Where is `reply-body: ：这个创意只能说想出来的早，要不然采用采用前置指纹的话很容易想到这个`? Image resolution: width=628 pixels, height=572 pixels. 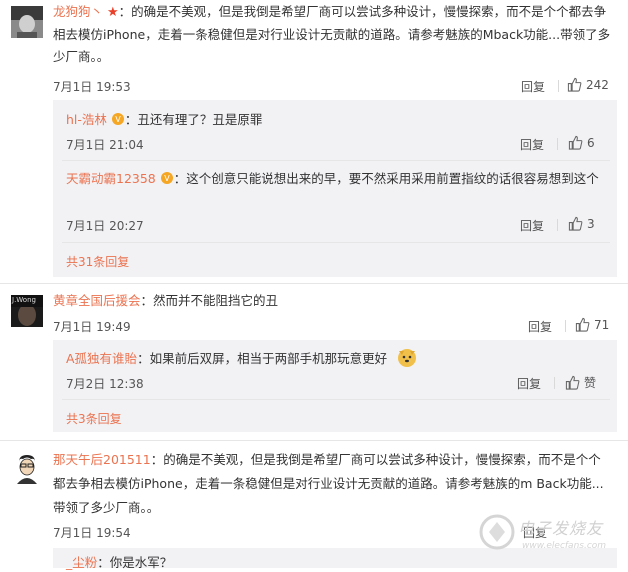 reply-body: ：这个创意只能说想出来的早，要不然采用采用前置指纹的话很容易想到这个 is located at coordinates (386, 178).